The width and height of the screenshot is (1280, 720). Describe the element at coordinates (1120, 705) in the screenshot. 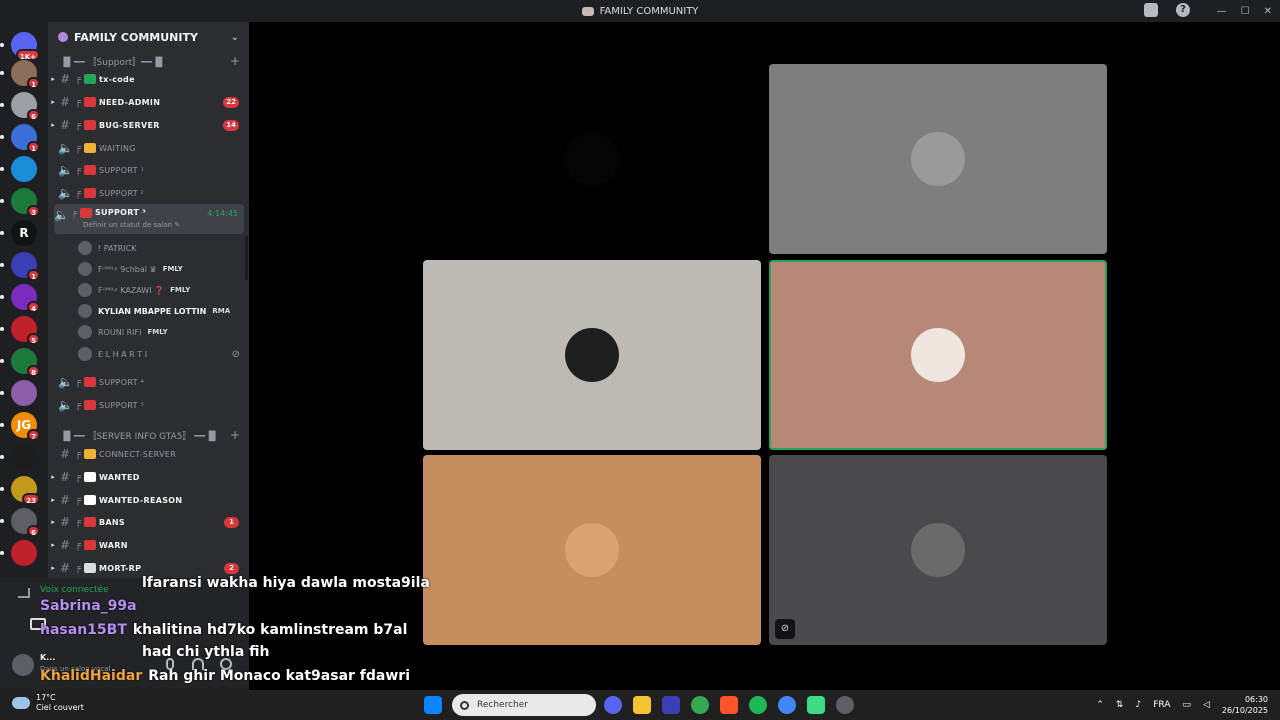

I see `network-icon: ⇅` at that location.